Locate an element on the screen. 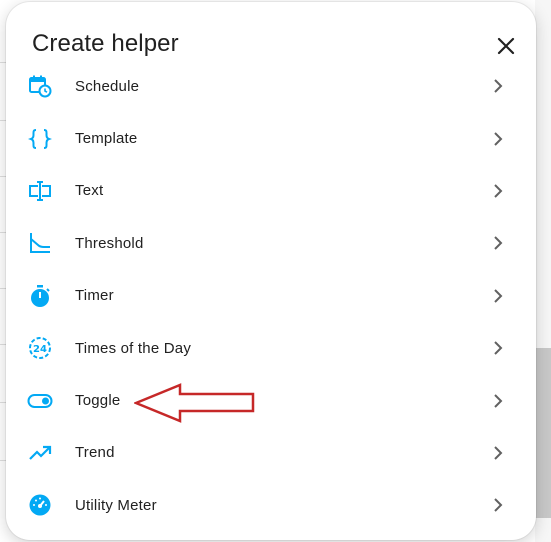 This screenshot has height=542, width=551. close-button is located at coordinates (506, 46).